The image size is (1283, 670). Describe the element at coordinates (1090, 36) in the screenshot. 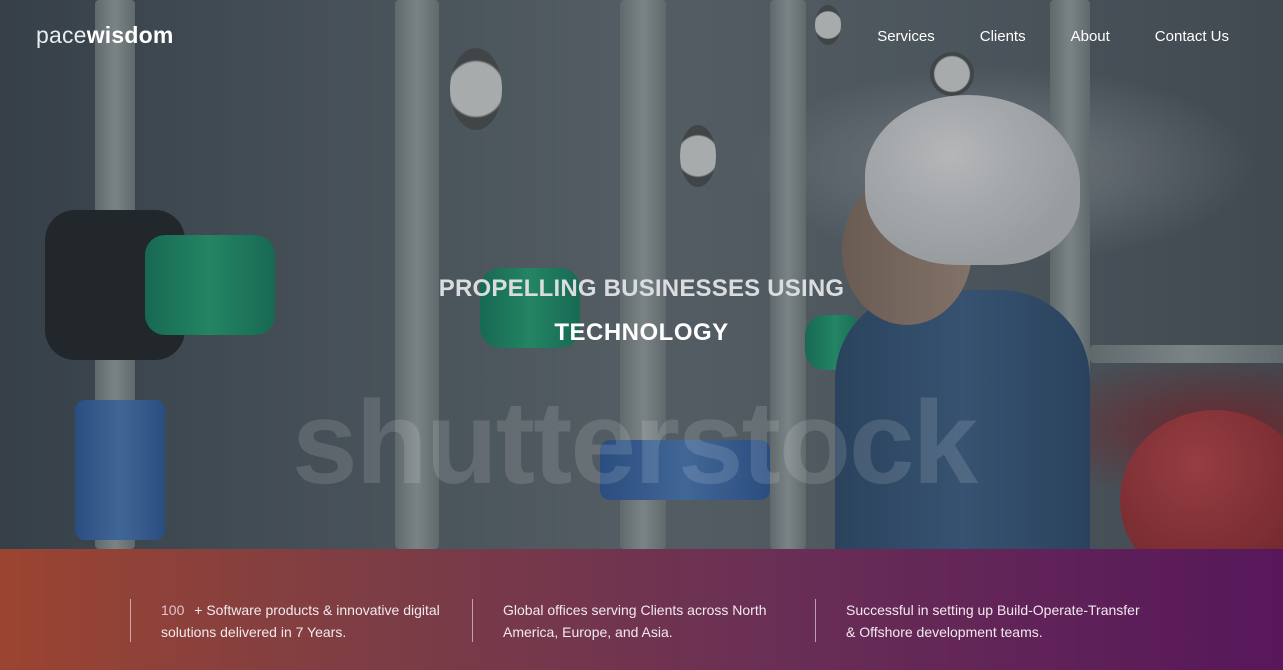

I see `nav-link-about: About` at that location.